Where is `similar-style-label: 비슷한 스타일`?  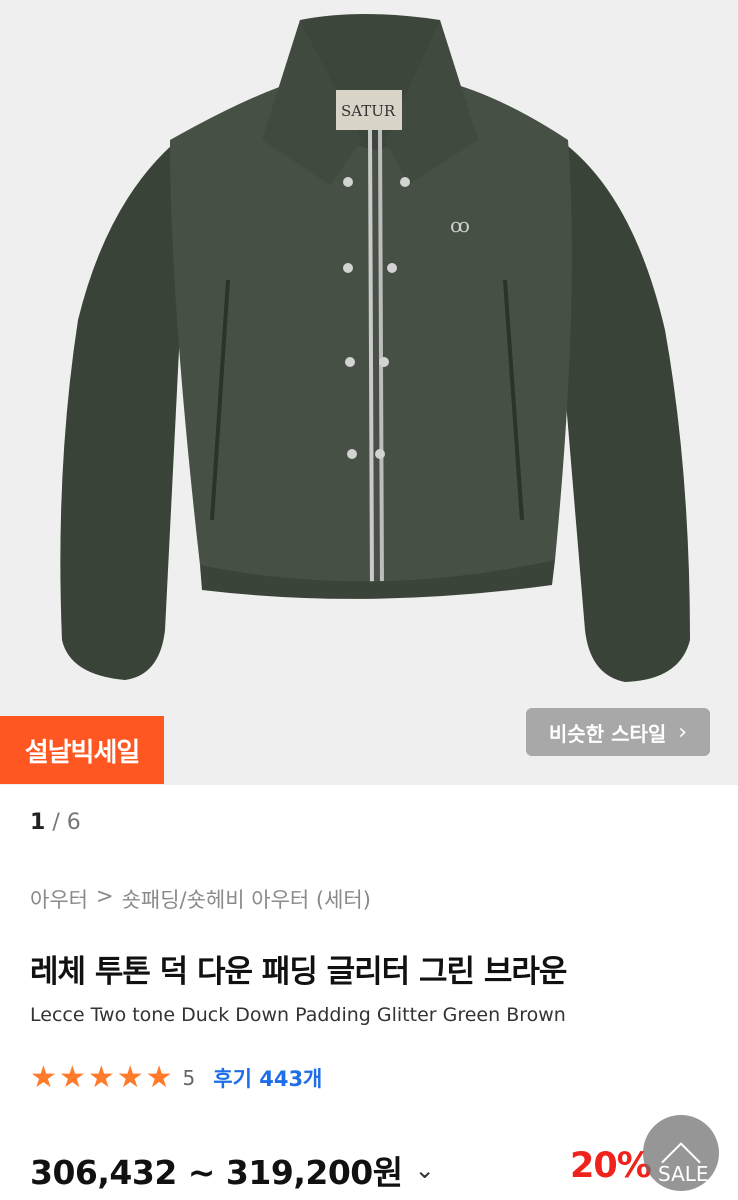
similar-style-label: 비슷한 스타일 is located at coordinates (607, 733).